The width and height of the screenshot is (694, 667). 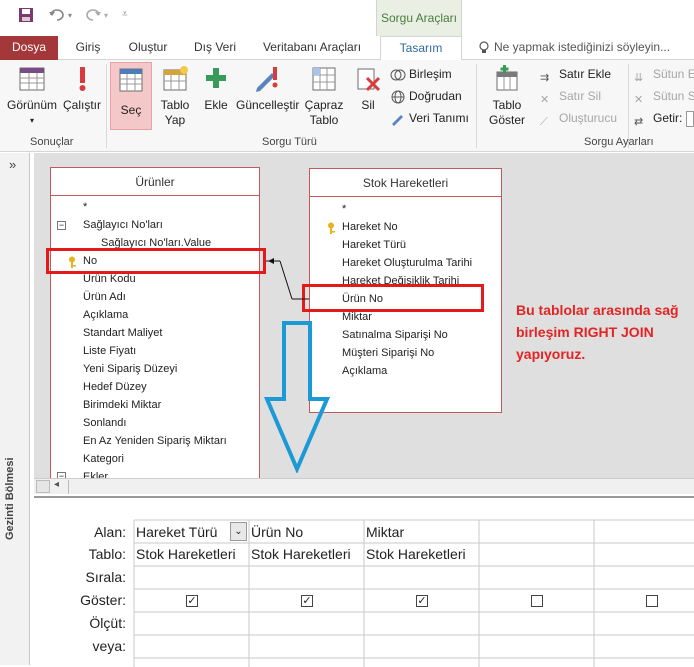 What do you see at coordinates (103, 600) in the screenshot?
I see `grid-row-label-show: Göster:` at bounding box center [103, 600].